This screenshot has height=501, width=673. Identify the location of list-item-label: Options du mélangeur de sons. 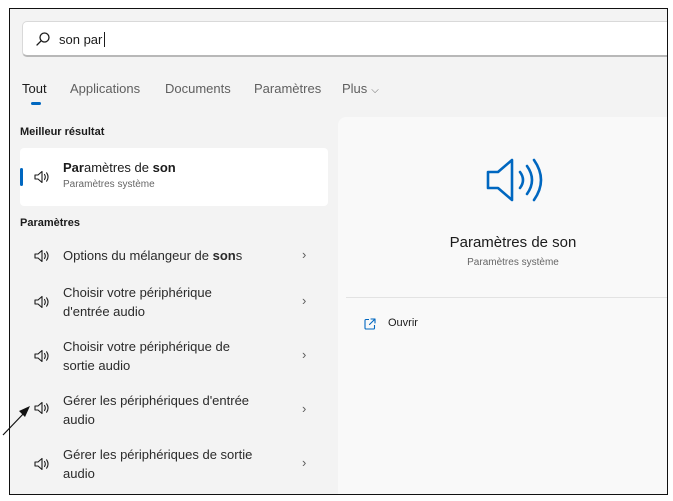
(153, 255).